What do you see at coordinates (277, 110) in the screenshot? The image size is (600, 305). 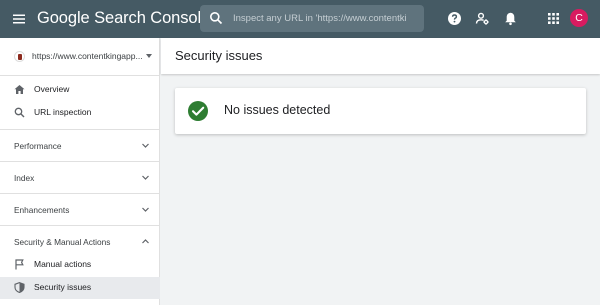 I see `status-message: No issues detected` at bounding box center [277, 110].